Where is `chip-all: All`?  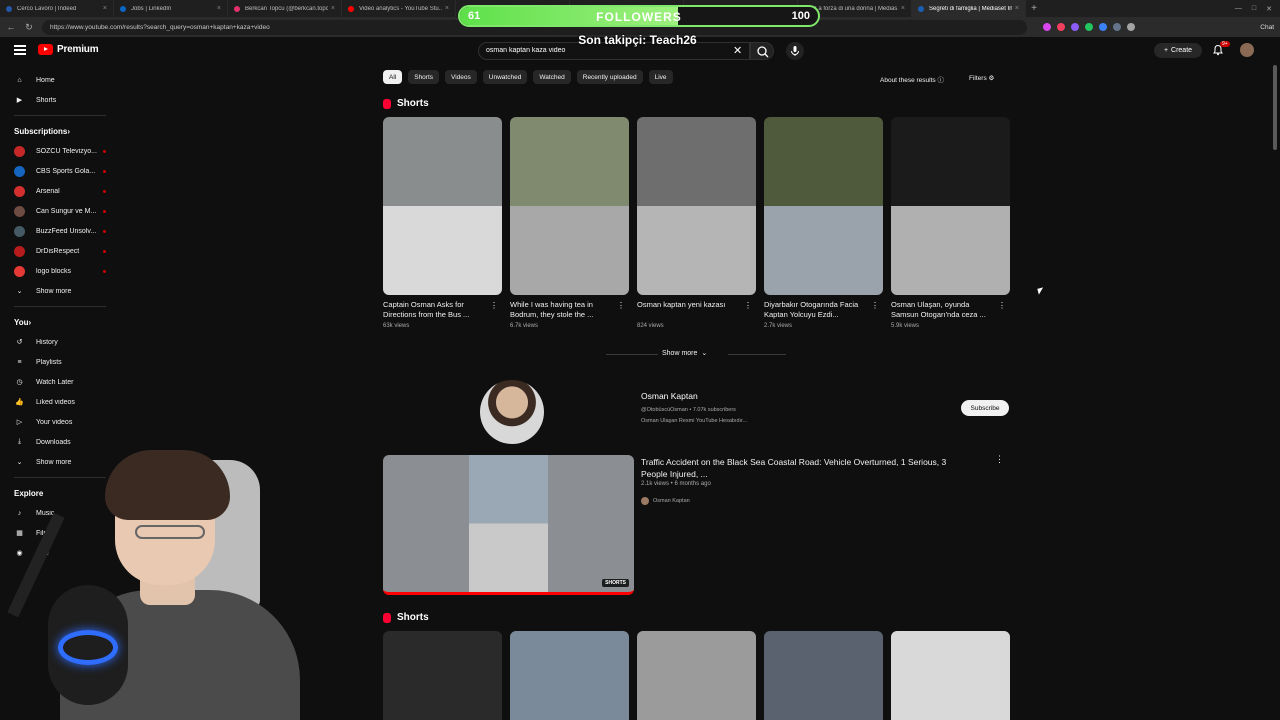 chip-all: All is located at coordinates (393, 77).